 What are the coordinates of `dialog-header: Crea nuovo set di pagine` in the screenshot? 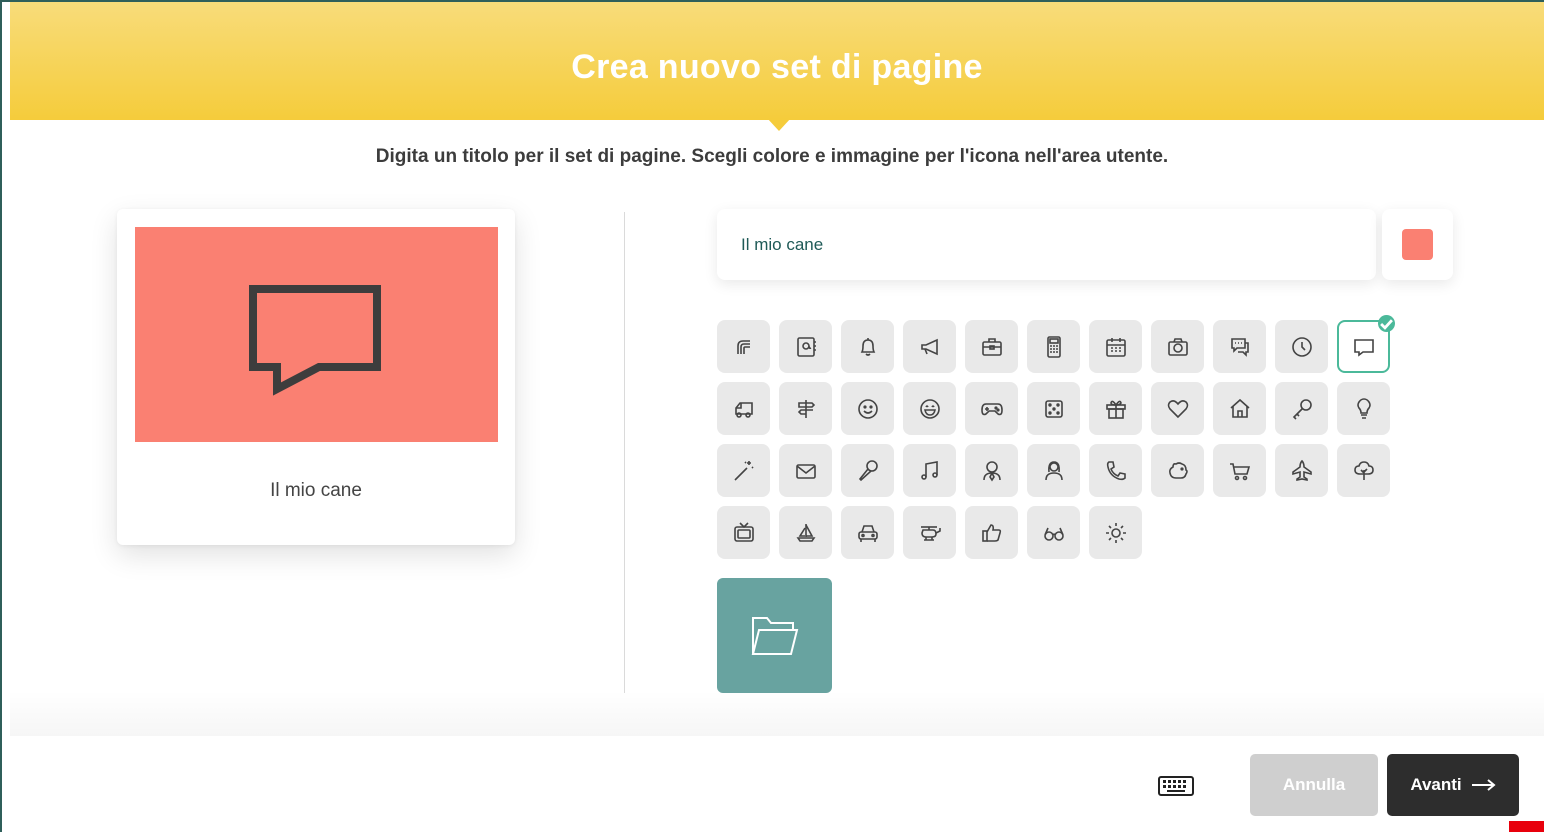 It's located at (777, 61).